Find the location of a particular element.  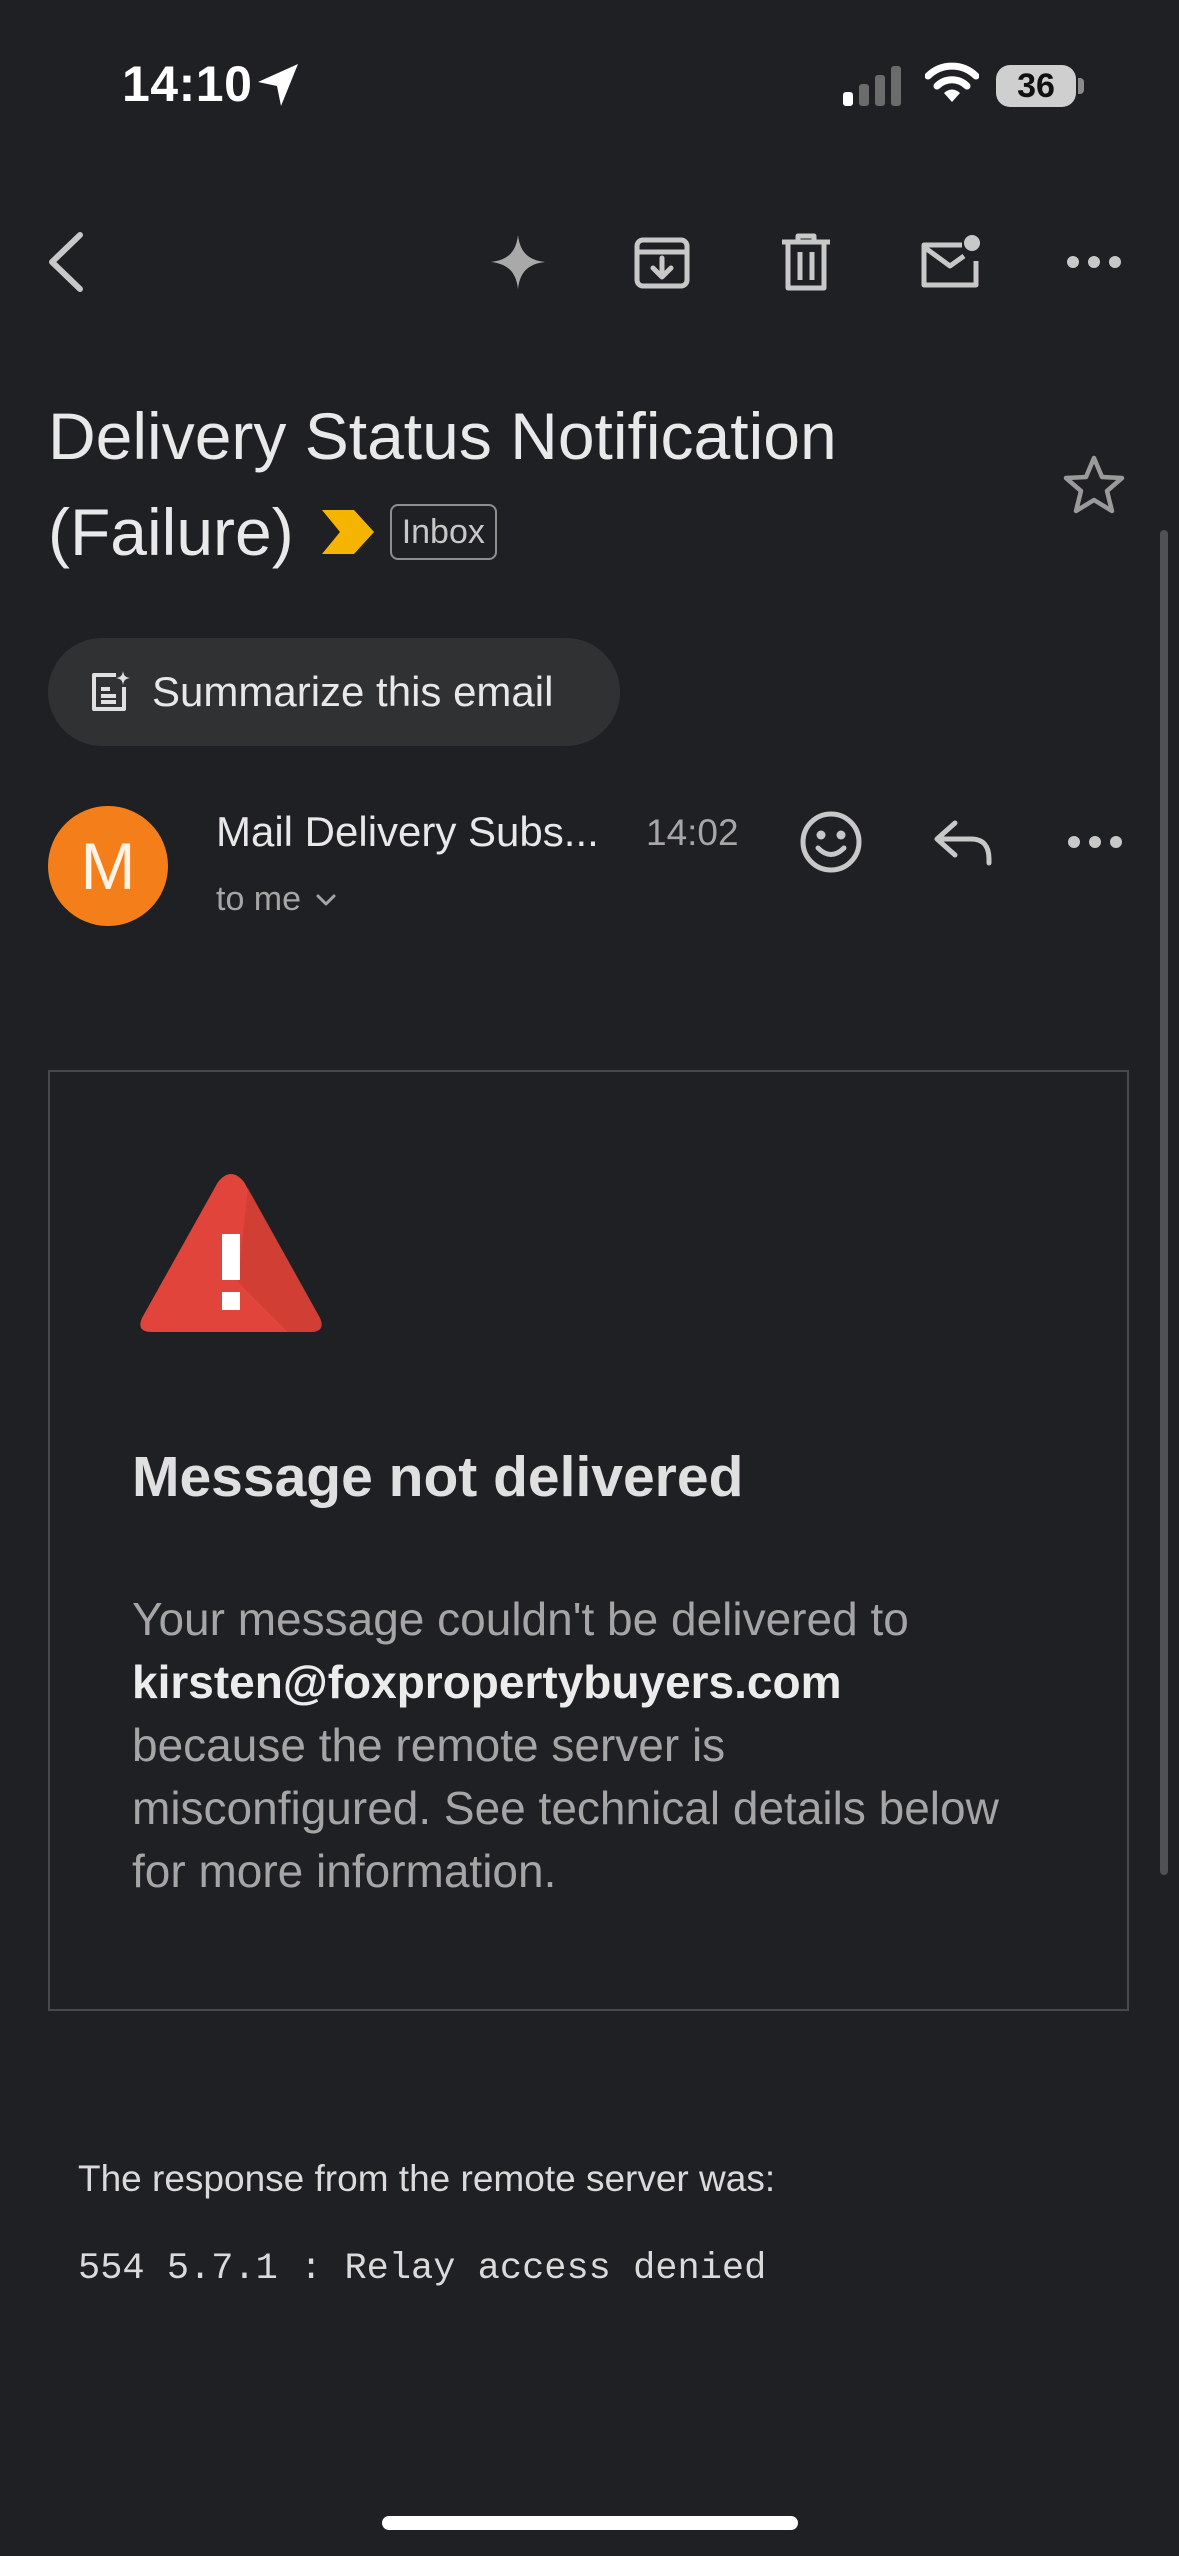

chevron-down-icon is located at coordinates (326, 899).